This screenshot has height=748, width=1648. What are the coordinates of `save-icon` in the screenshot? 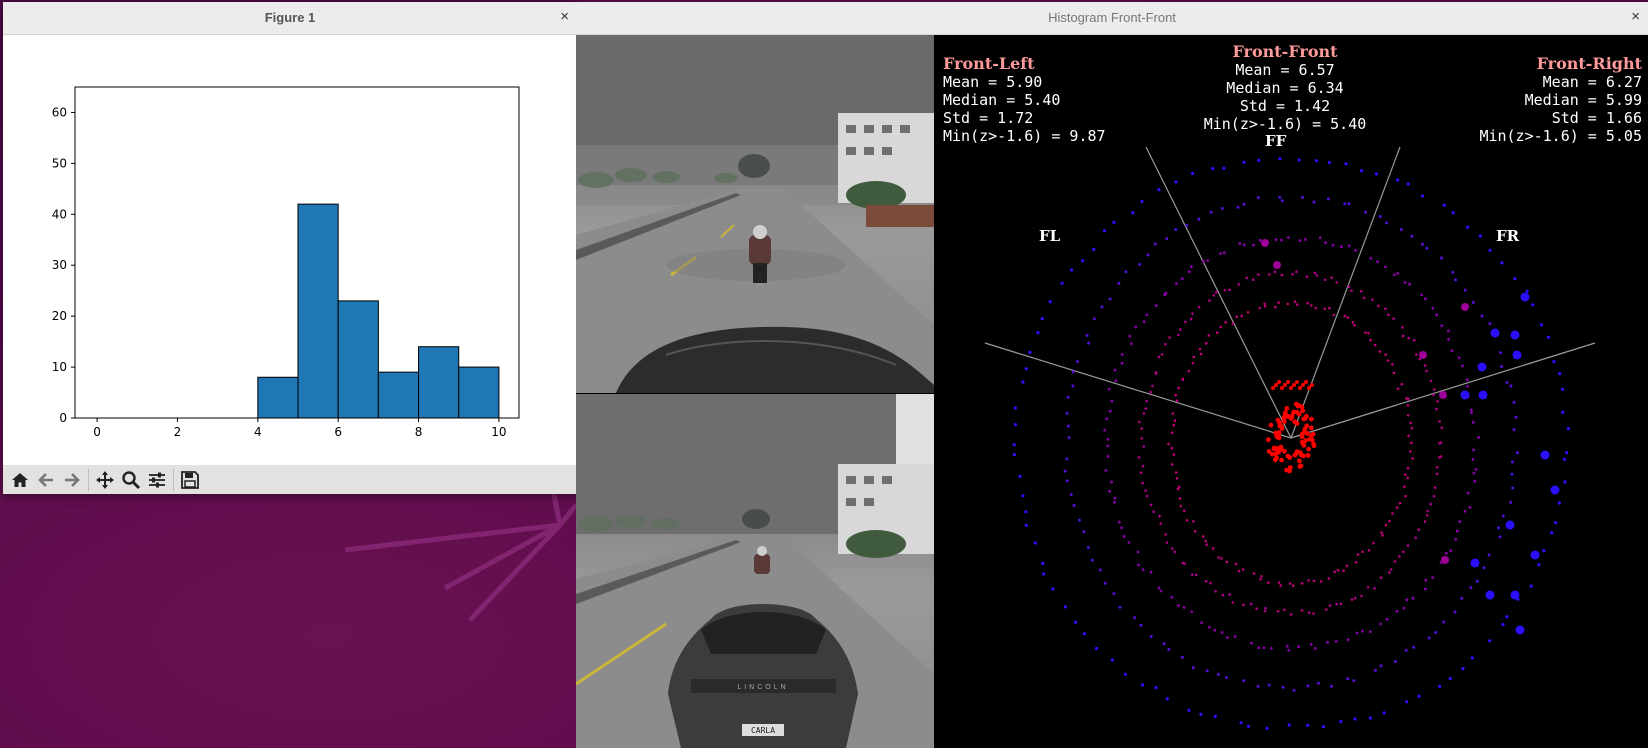 It's located at (190, 480).